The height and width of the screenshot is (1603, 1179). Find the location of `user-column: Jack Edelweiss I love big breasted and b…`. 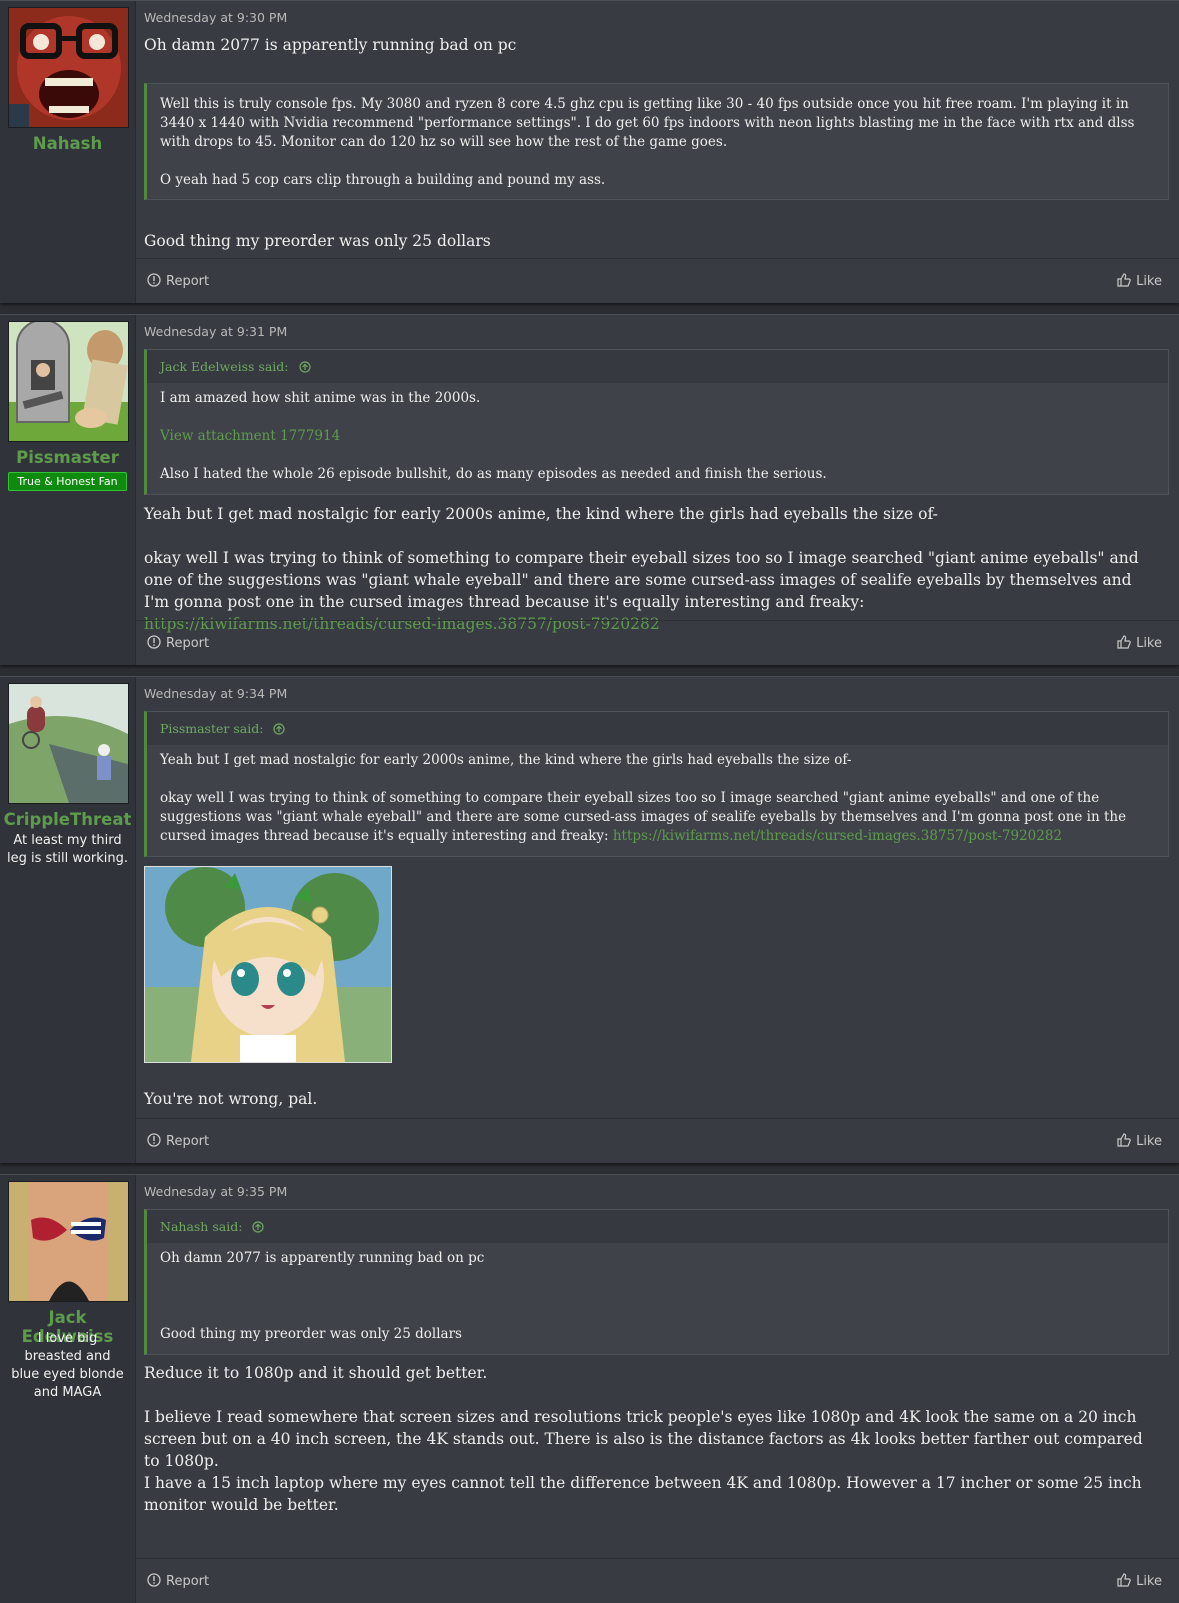

user-column: Jack Edelweiss I love big breasted and b… is located at coordinates (68, 1389).